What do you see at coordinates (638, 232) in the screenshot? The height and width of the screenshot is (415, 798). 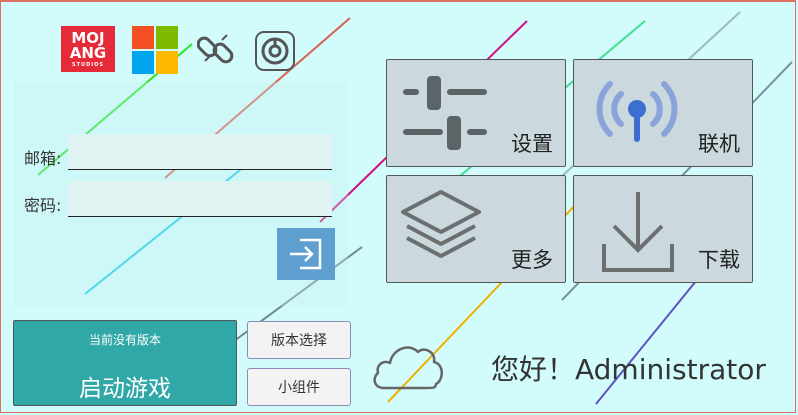 I see `download-icon` at bounding box center [638, 232].